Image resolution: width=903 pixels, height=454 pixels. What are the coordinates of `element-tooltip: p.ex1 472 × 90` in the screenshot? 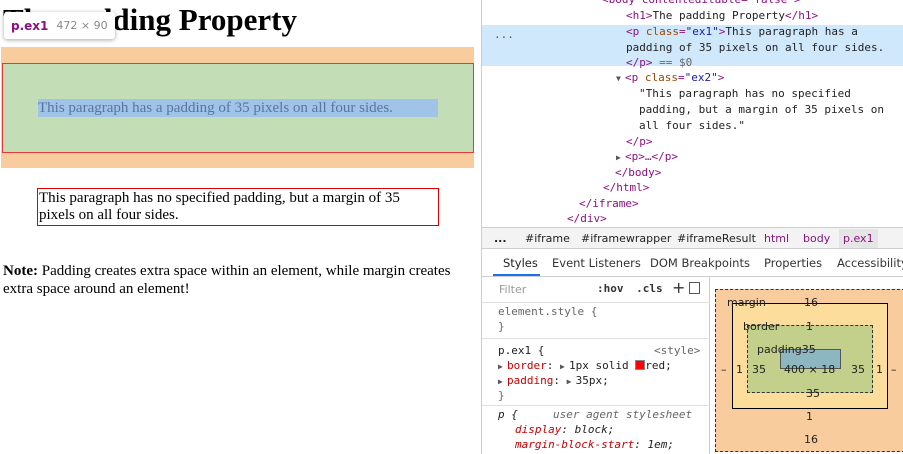 It's located at (59, 25).